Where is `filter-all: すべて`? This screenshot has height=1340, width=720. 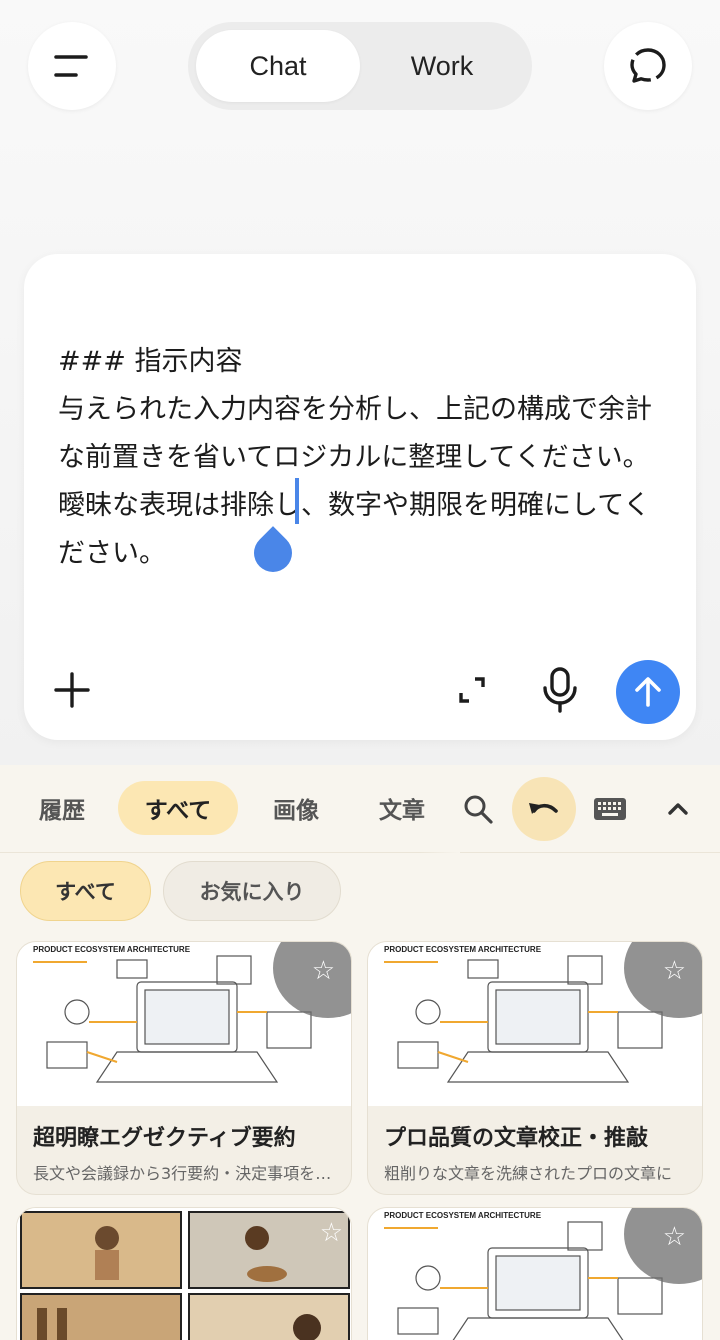 filter-all: すべて is located at coordinates (85, 891).